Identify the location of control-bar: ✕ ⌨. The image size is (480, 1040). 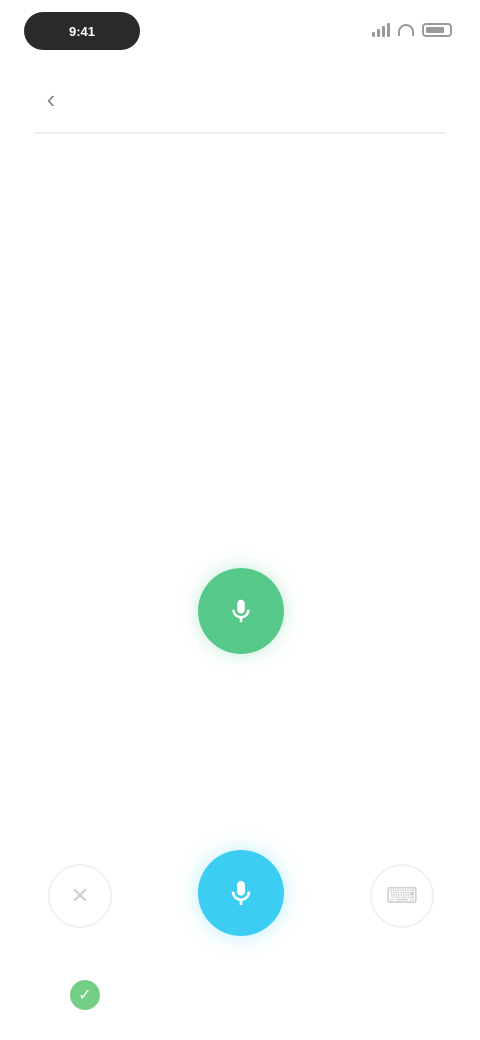
(240, 901).